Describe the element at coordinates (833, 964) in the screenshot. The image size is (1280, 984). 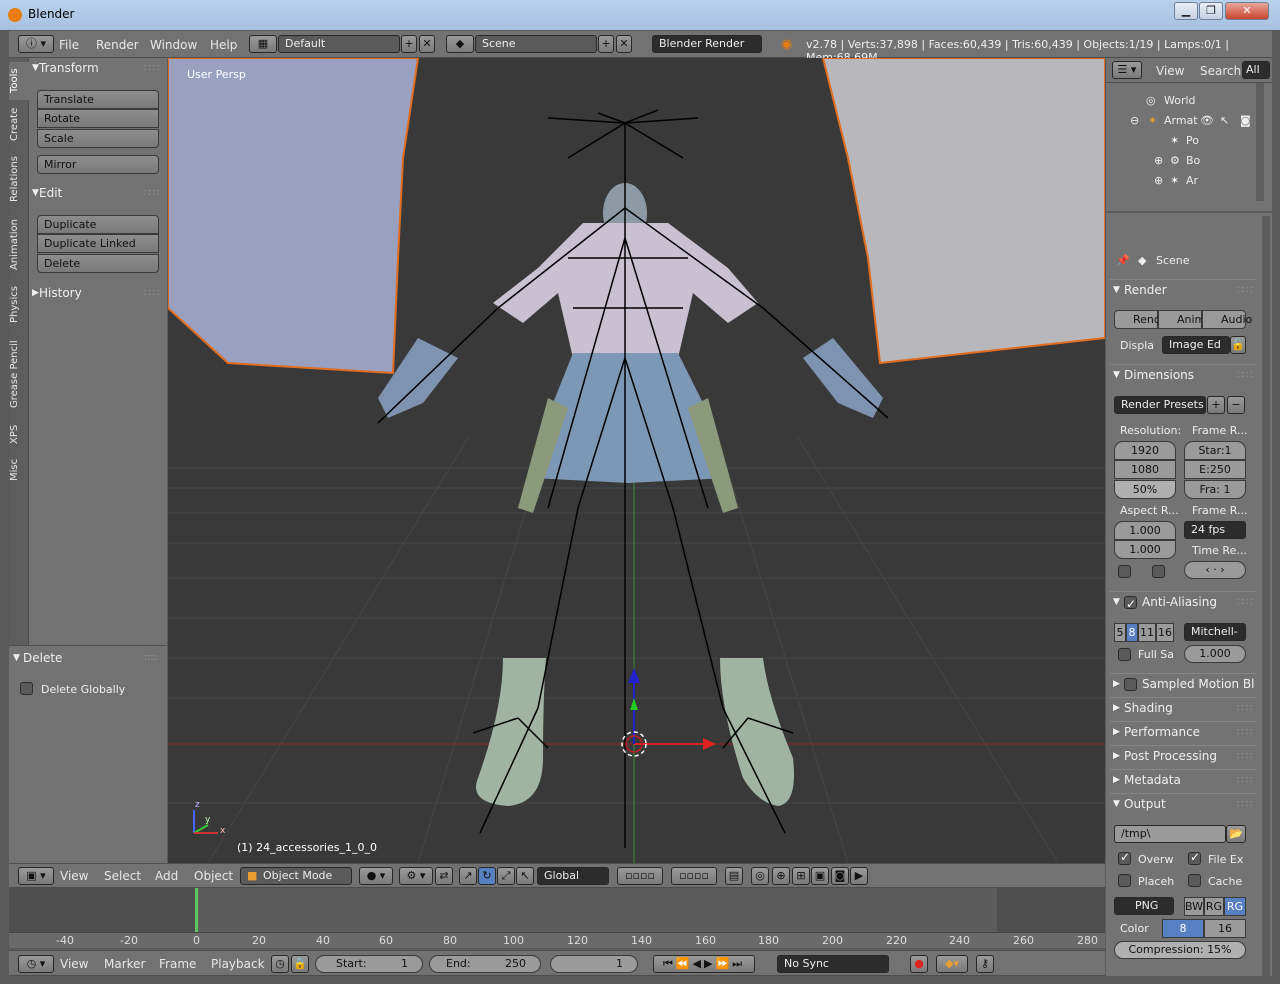
I see `sync-mode-select: No Sync` at that location.